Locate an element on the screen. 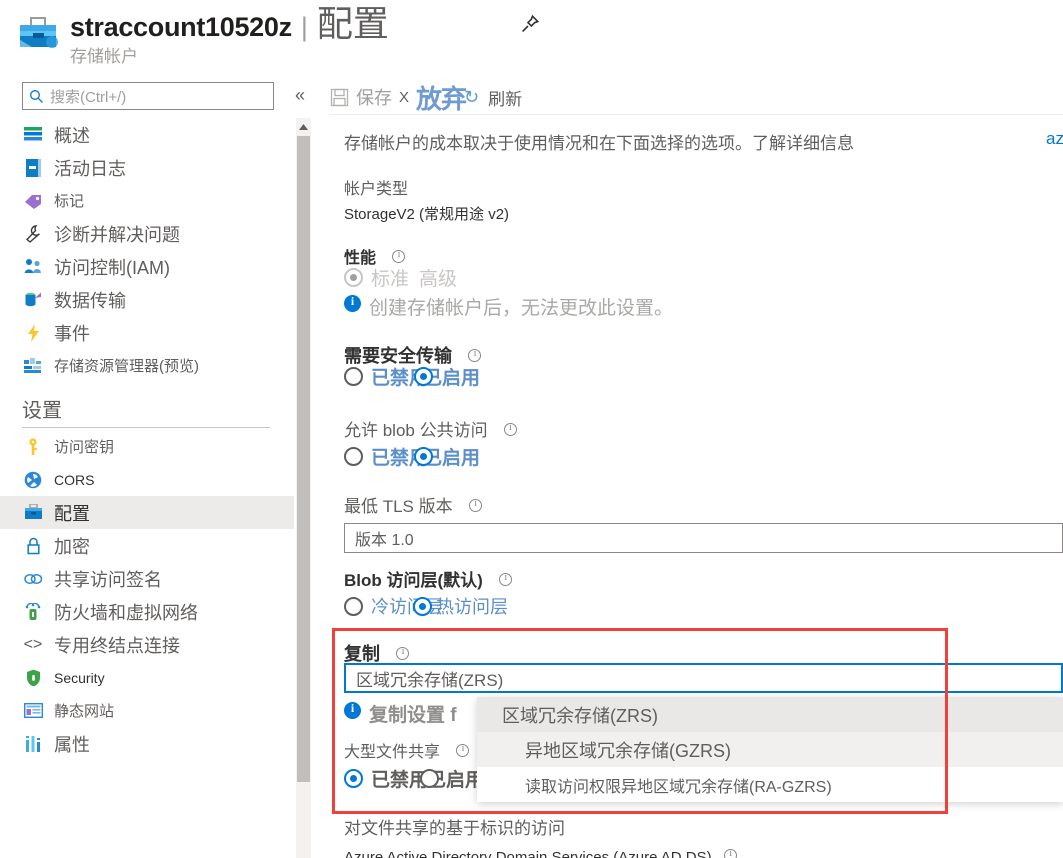 This screenshot has width=1063, height=858. search-input: 搜索(Ctrl+/) is located at coordinates (148, 96).